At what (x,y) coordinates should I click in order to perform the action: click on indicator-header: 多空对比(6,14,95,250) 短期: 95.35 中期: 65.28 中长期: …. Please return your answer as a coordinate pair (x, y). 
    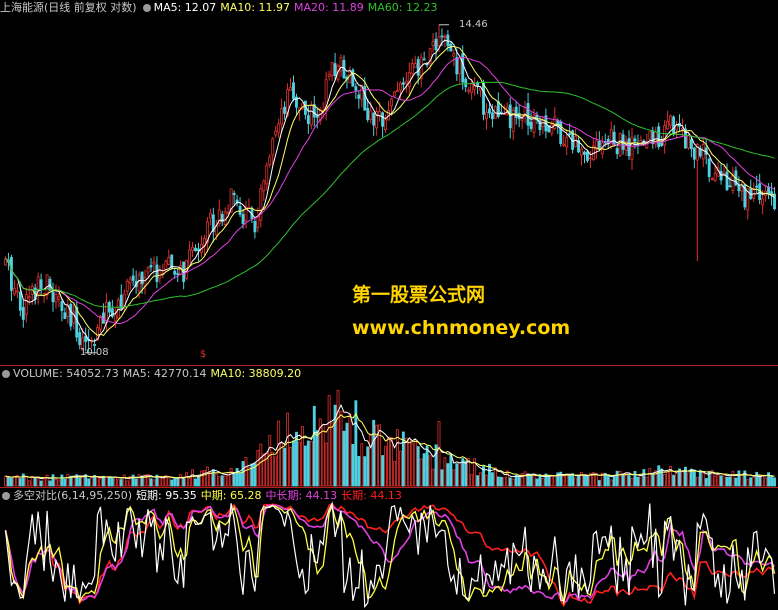
    Looking at the image, I should click on (203, 496).